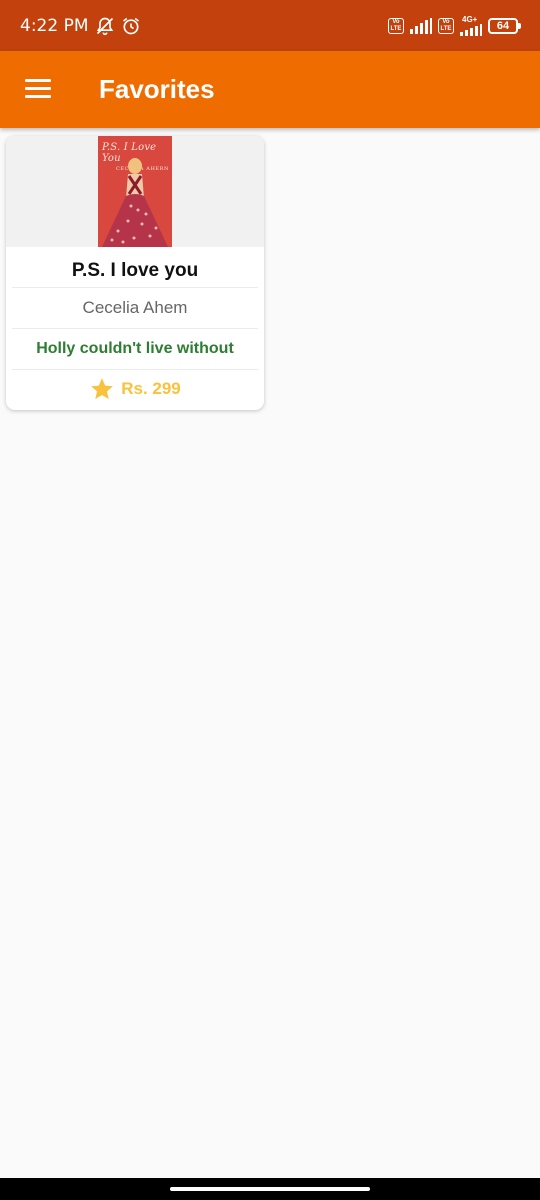  I want to click on price-row: Rs. 299, so click(135, 389).